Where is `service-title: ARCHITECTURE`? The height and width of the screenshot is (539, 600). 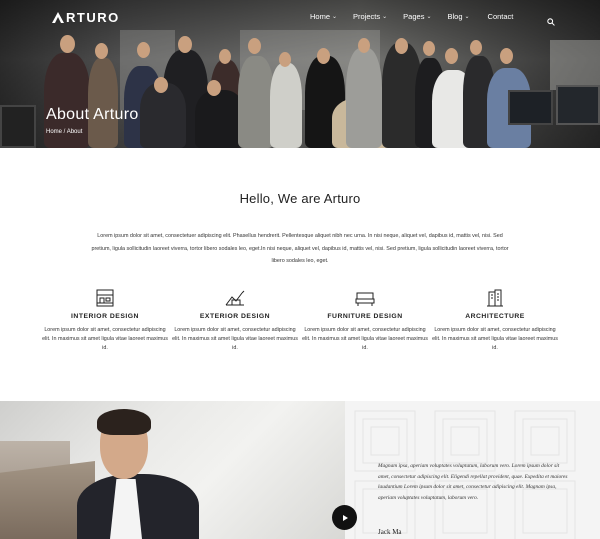 service-title: ARCHITECTURE is located at coordinates (495, 316).